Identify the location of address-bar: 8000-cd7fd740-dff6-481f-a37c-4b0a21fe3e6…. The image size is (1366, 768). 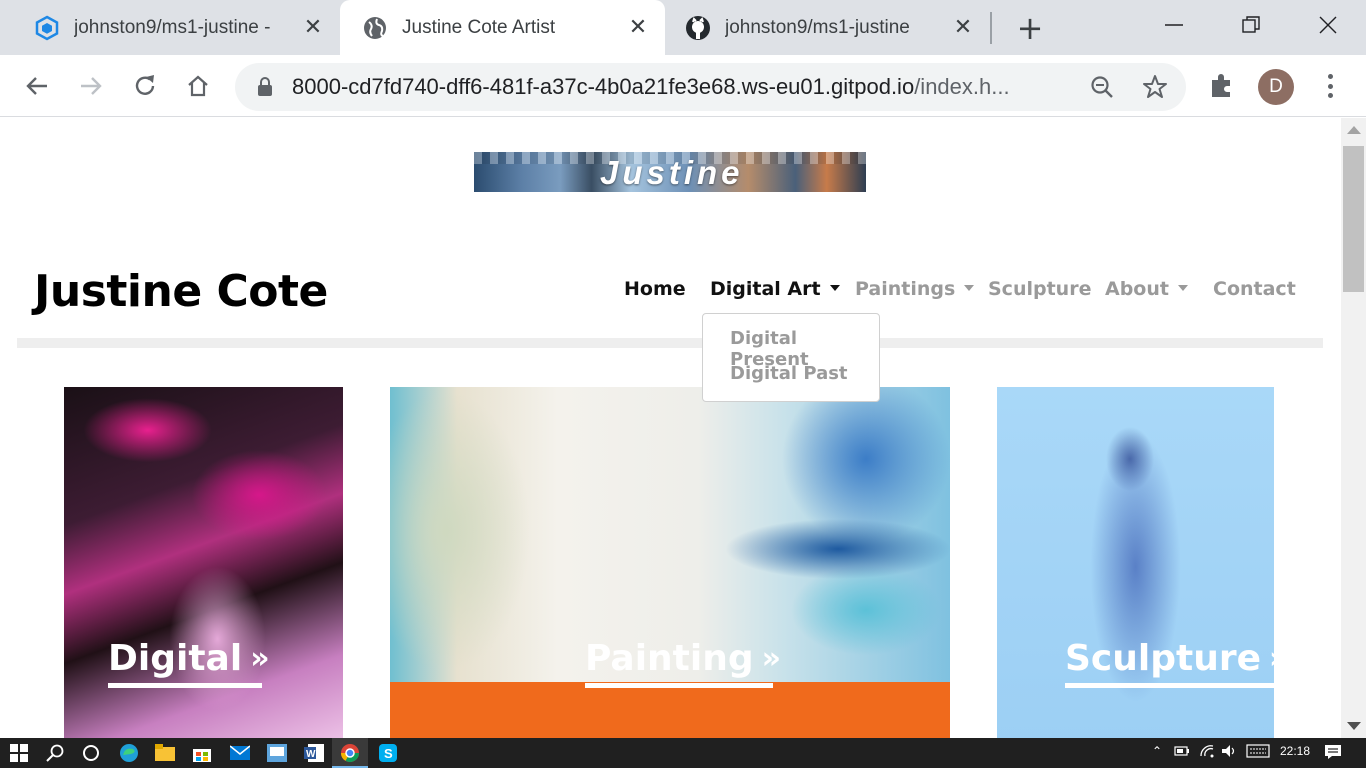
(710, 87).